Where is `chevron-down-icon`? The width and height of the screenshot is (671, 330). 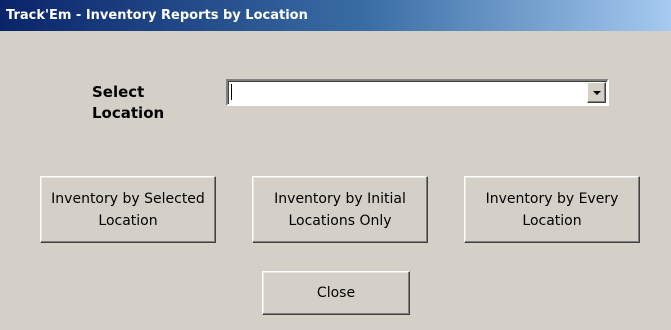 chevron-down-icon is located at coordinates (597, 93).